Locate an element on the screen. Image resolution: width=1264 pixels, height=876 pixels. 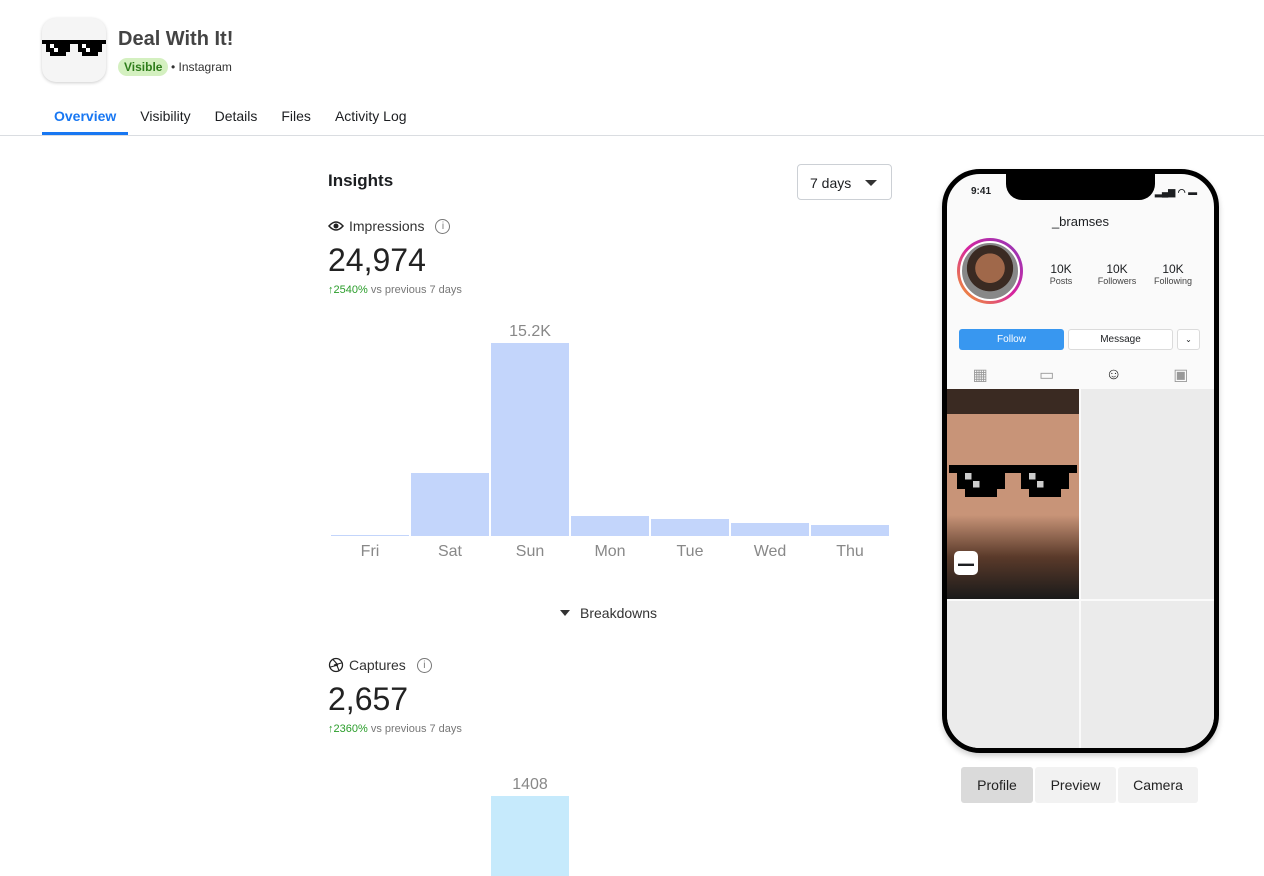
captures-delta-text: vs previous 7 days is located at coordinates (414, 729).